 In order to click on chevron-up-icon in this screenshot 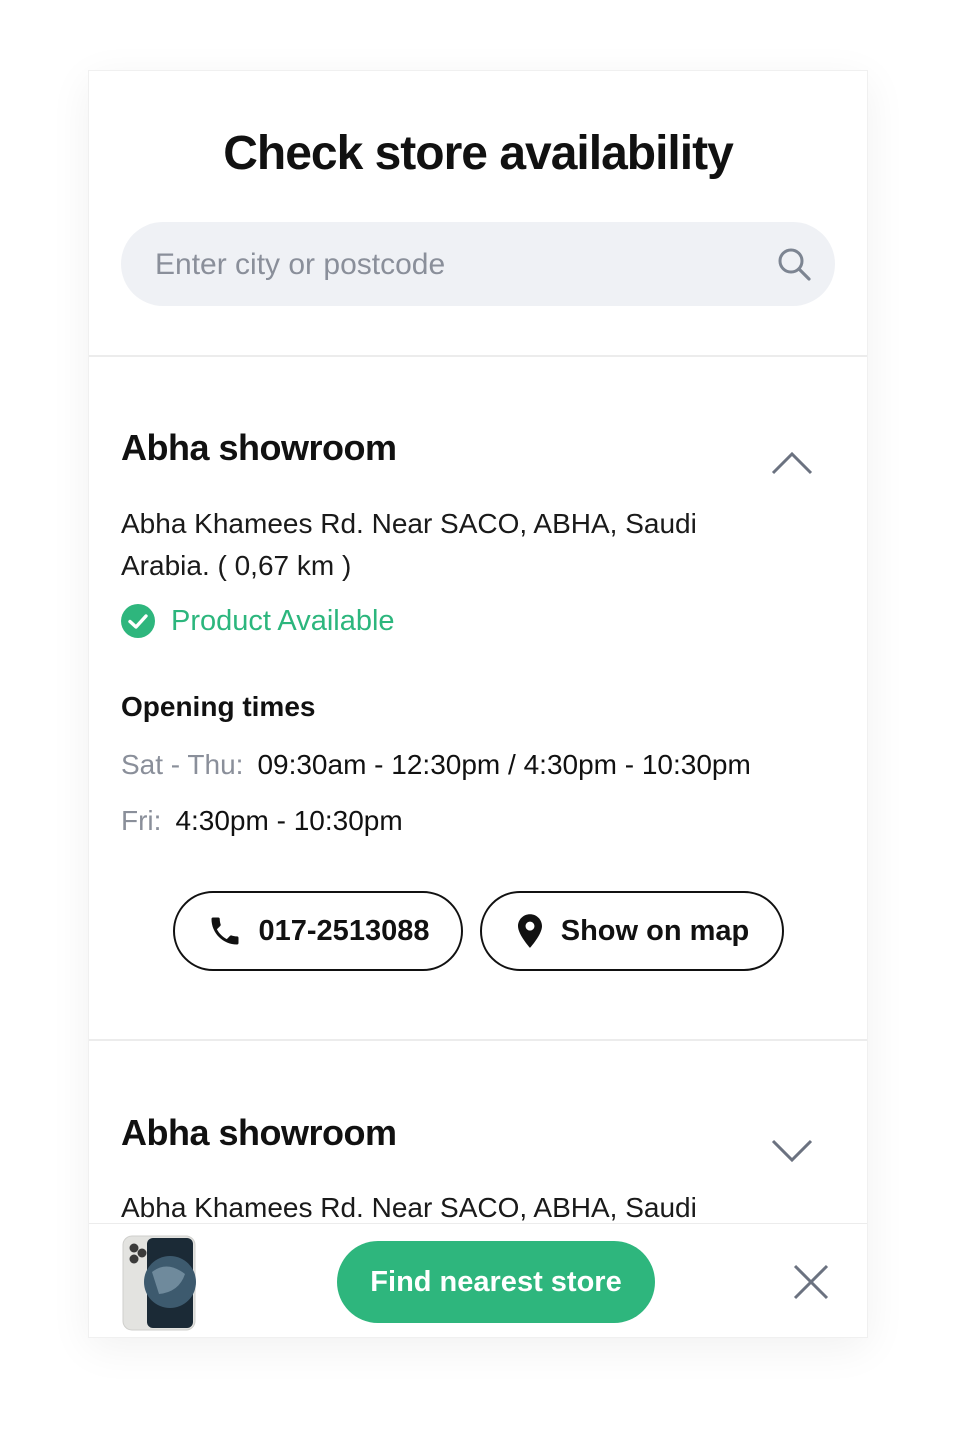, I will do `click(792, 463)`.